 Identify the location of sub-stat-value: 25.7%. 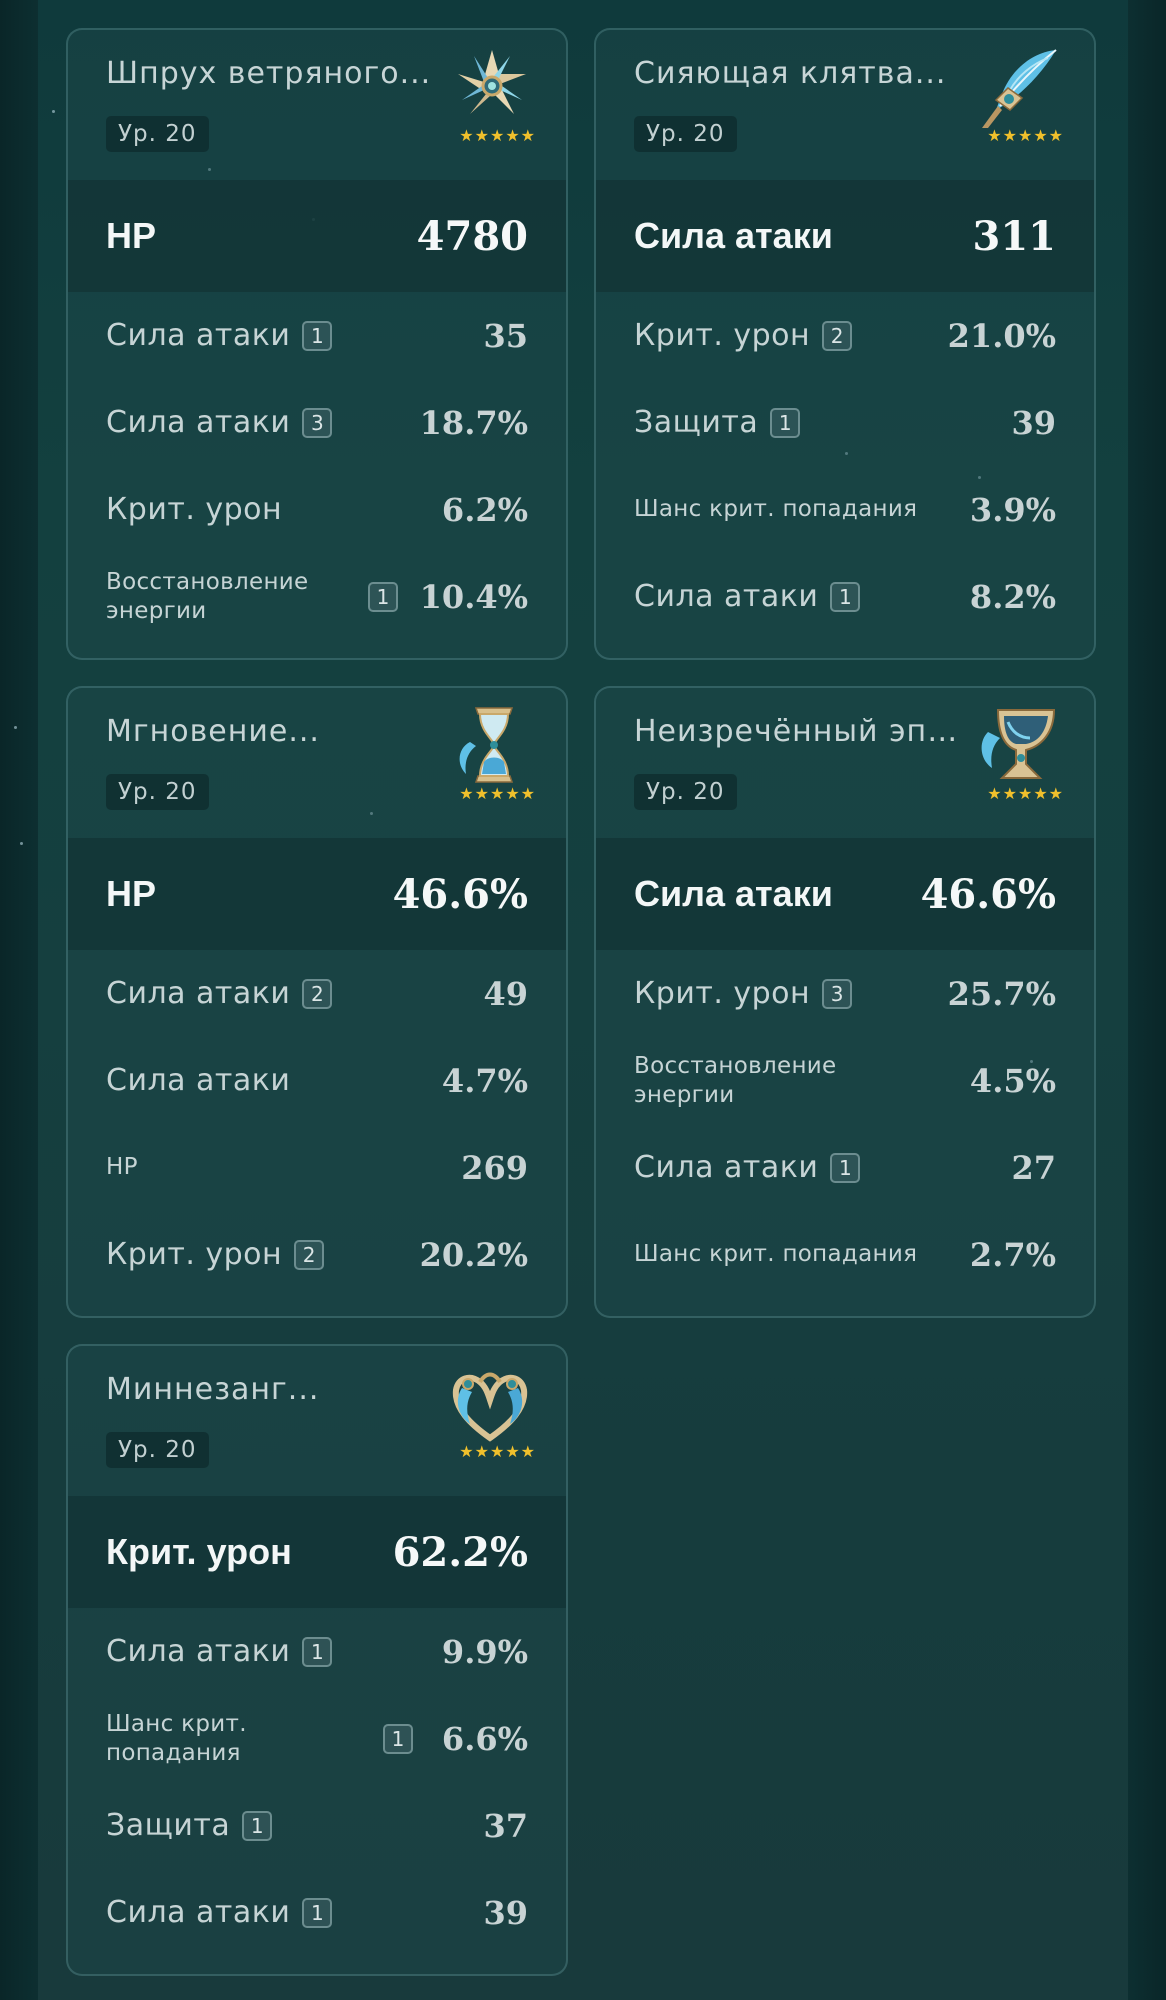
(1001, 993).